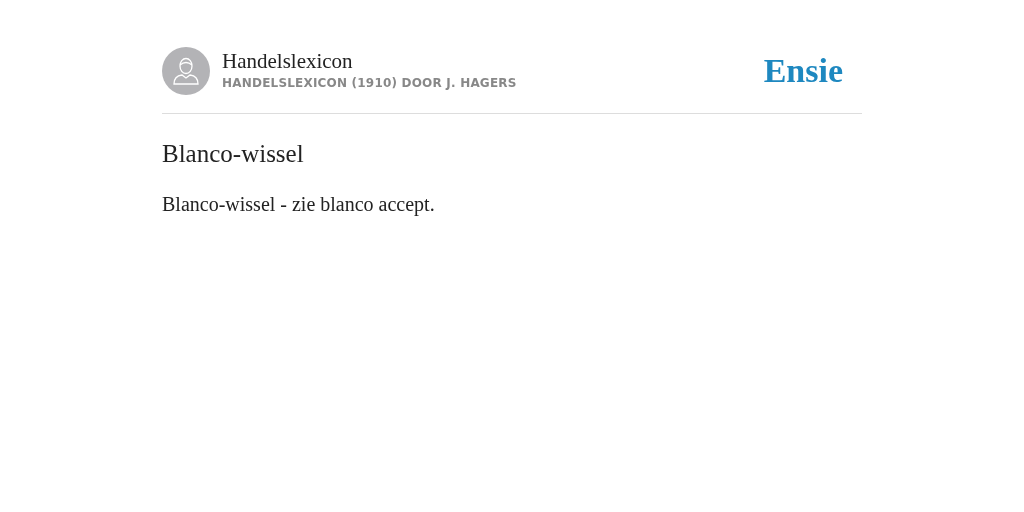 The width and height of the screenshot is (1024, 512). Describe the element at coordinates (369, 83) in the screenshot. I see `dictionary-subtitle: HANDELSLEXICON (1910) DOOR J. HAGERS` at that location.